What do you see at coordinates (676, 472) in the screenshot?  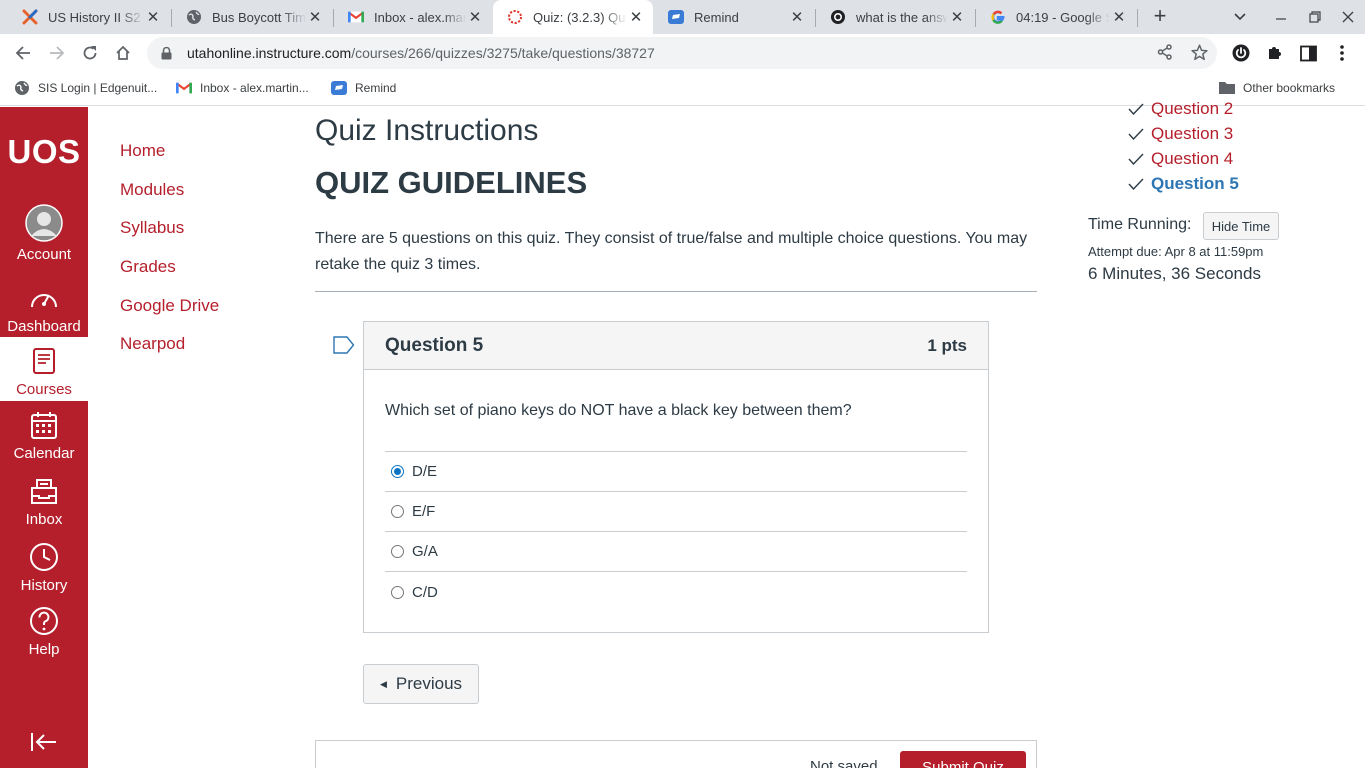 I see `answer-option: D/E` at bounding box center [676, 472].